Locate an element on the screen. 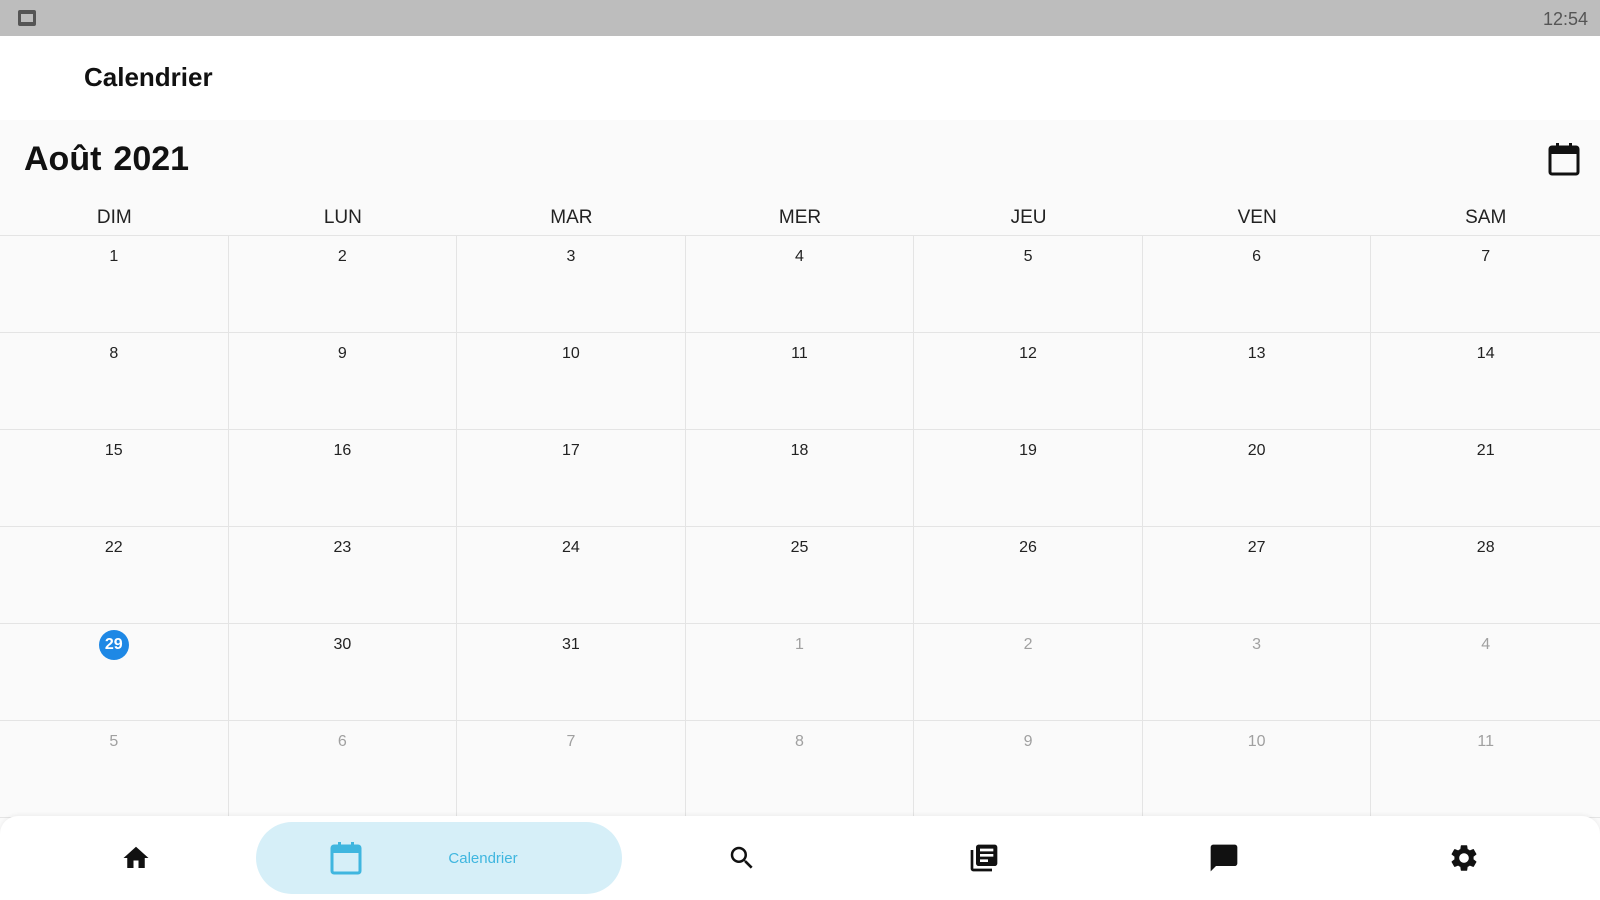 This screenshot has width=1600, height=900. calendar-picker-button is located at coordinates (1564, 159).